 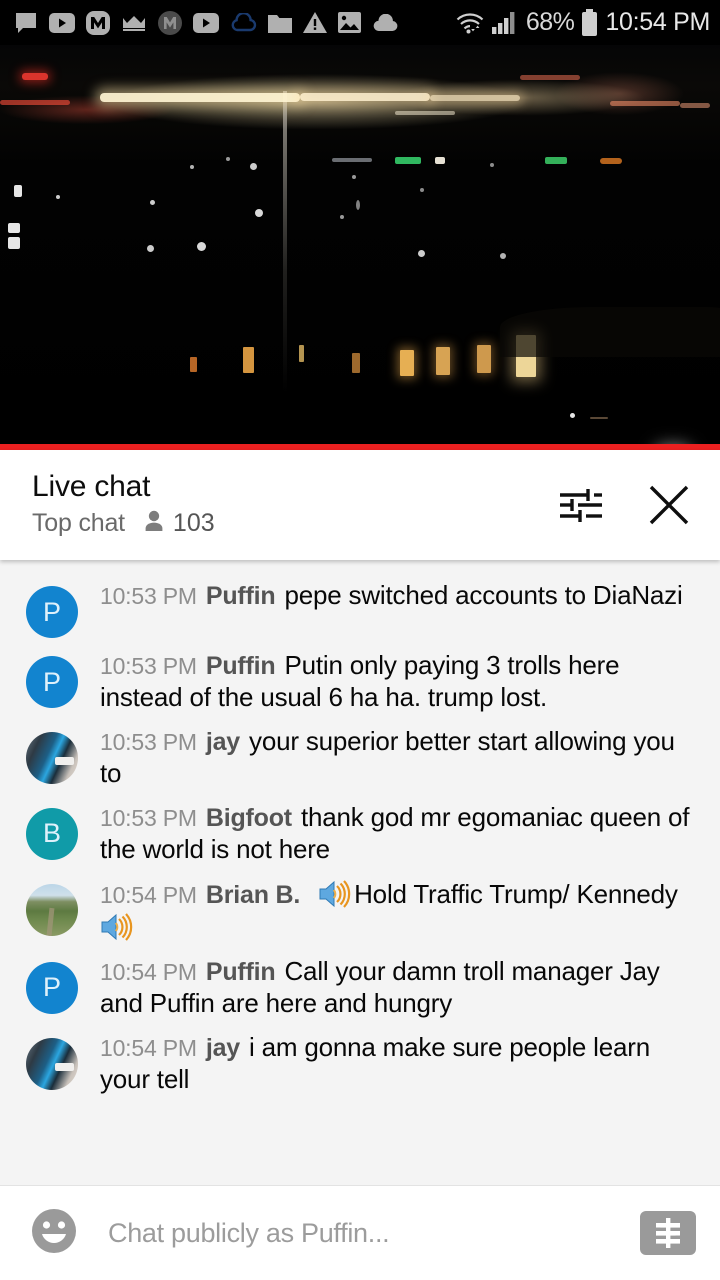 I want to click on battery-percentage: 68%, so click(x=550, y=22).